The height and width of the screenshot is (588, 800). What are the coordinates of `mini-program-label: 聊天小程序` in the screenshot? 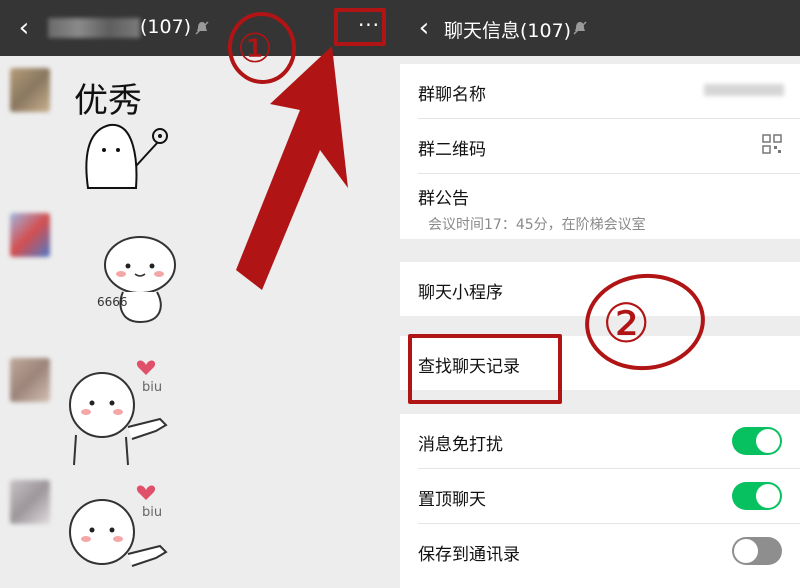 It's located at (460, 293).